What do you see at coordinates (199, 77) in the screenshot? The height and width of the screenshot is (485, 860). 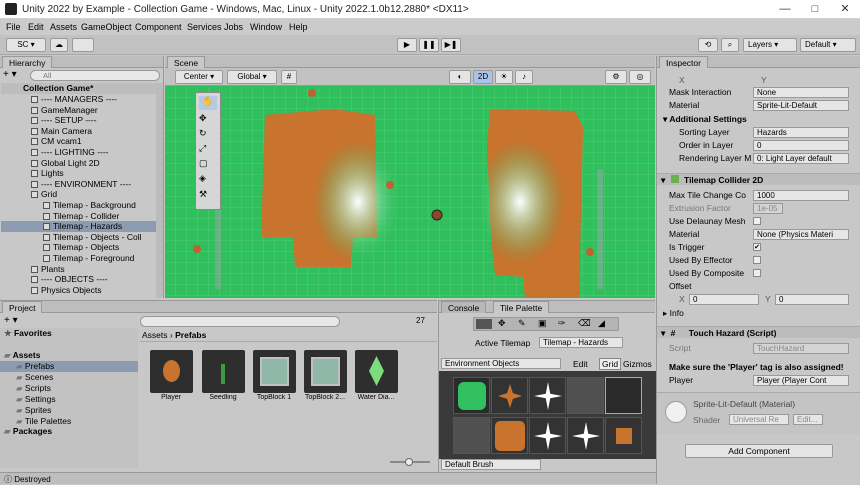 I see `pivot-dropdown: Center ▾` at bounding box center [199, 77].